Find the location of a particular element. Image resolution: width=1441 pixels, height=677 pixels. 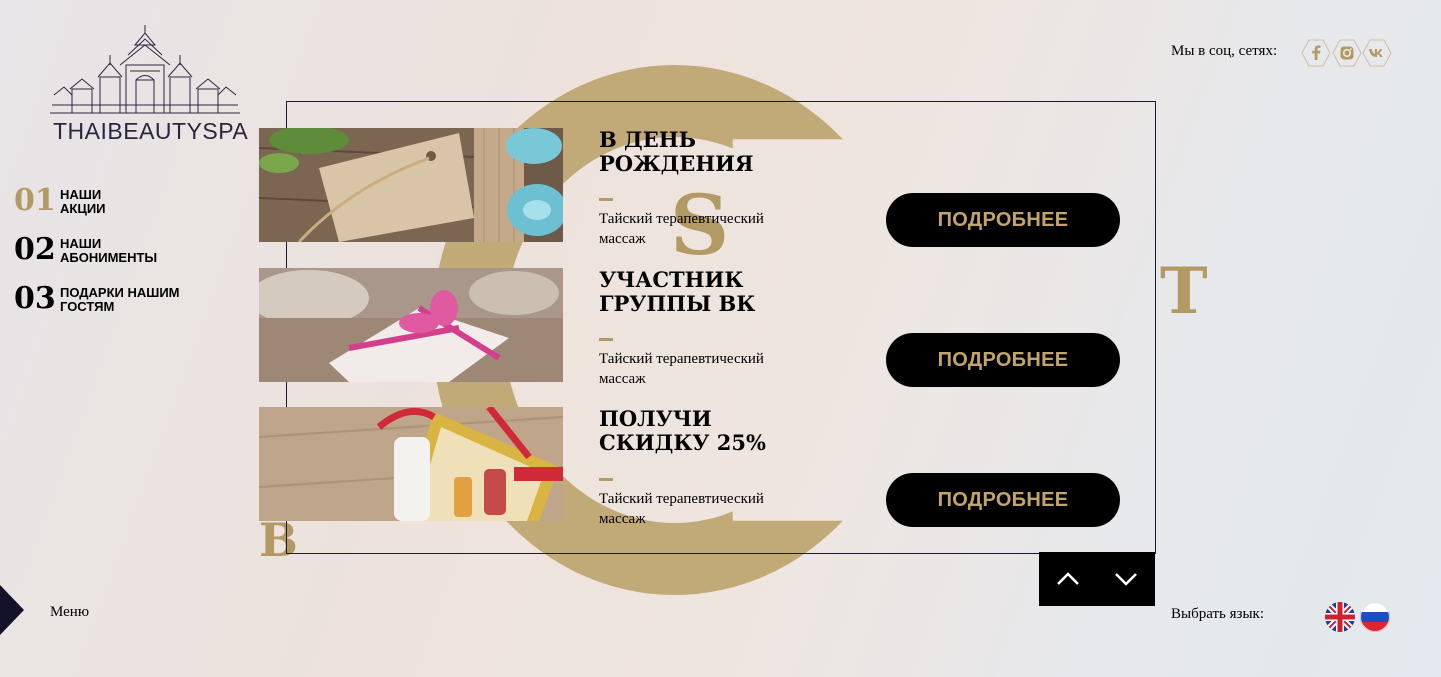

nav-number: 03 is located at coordinates (35, 298).